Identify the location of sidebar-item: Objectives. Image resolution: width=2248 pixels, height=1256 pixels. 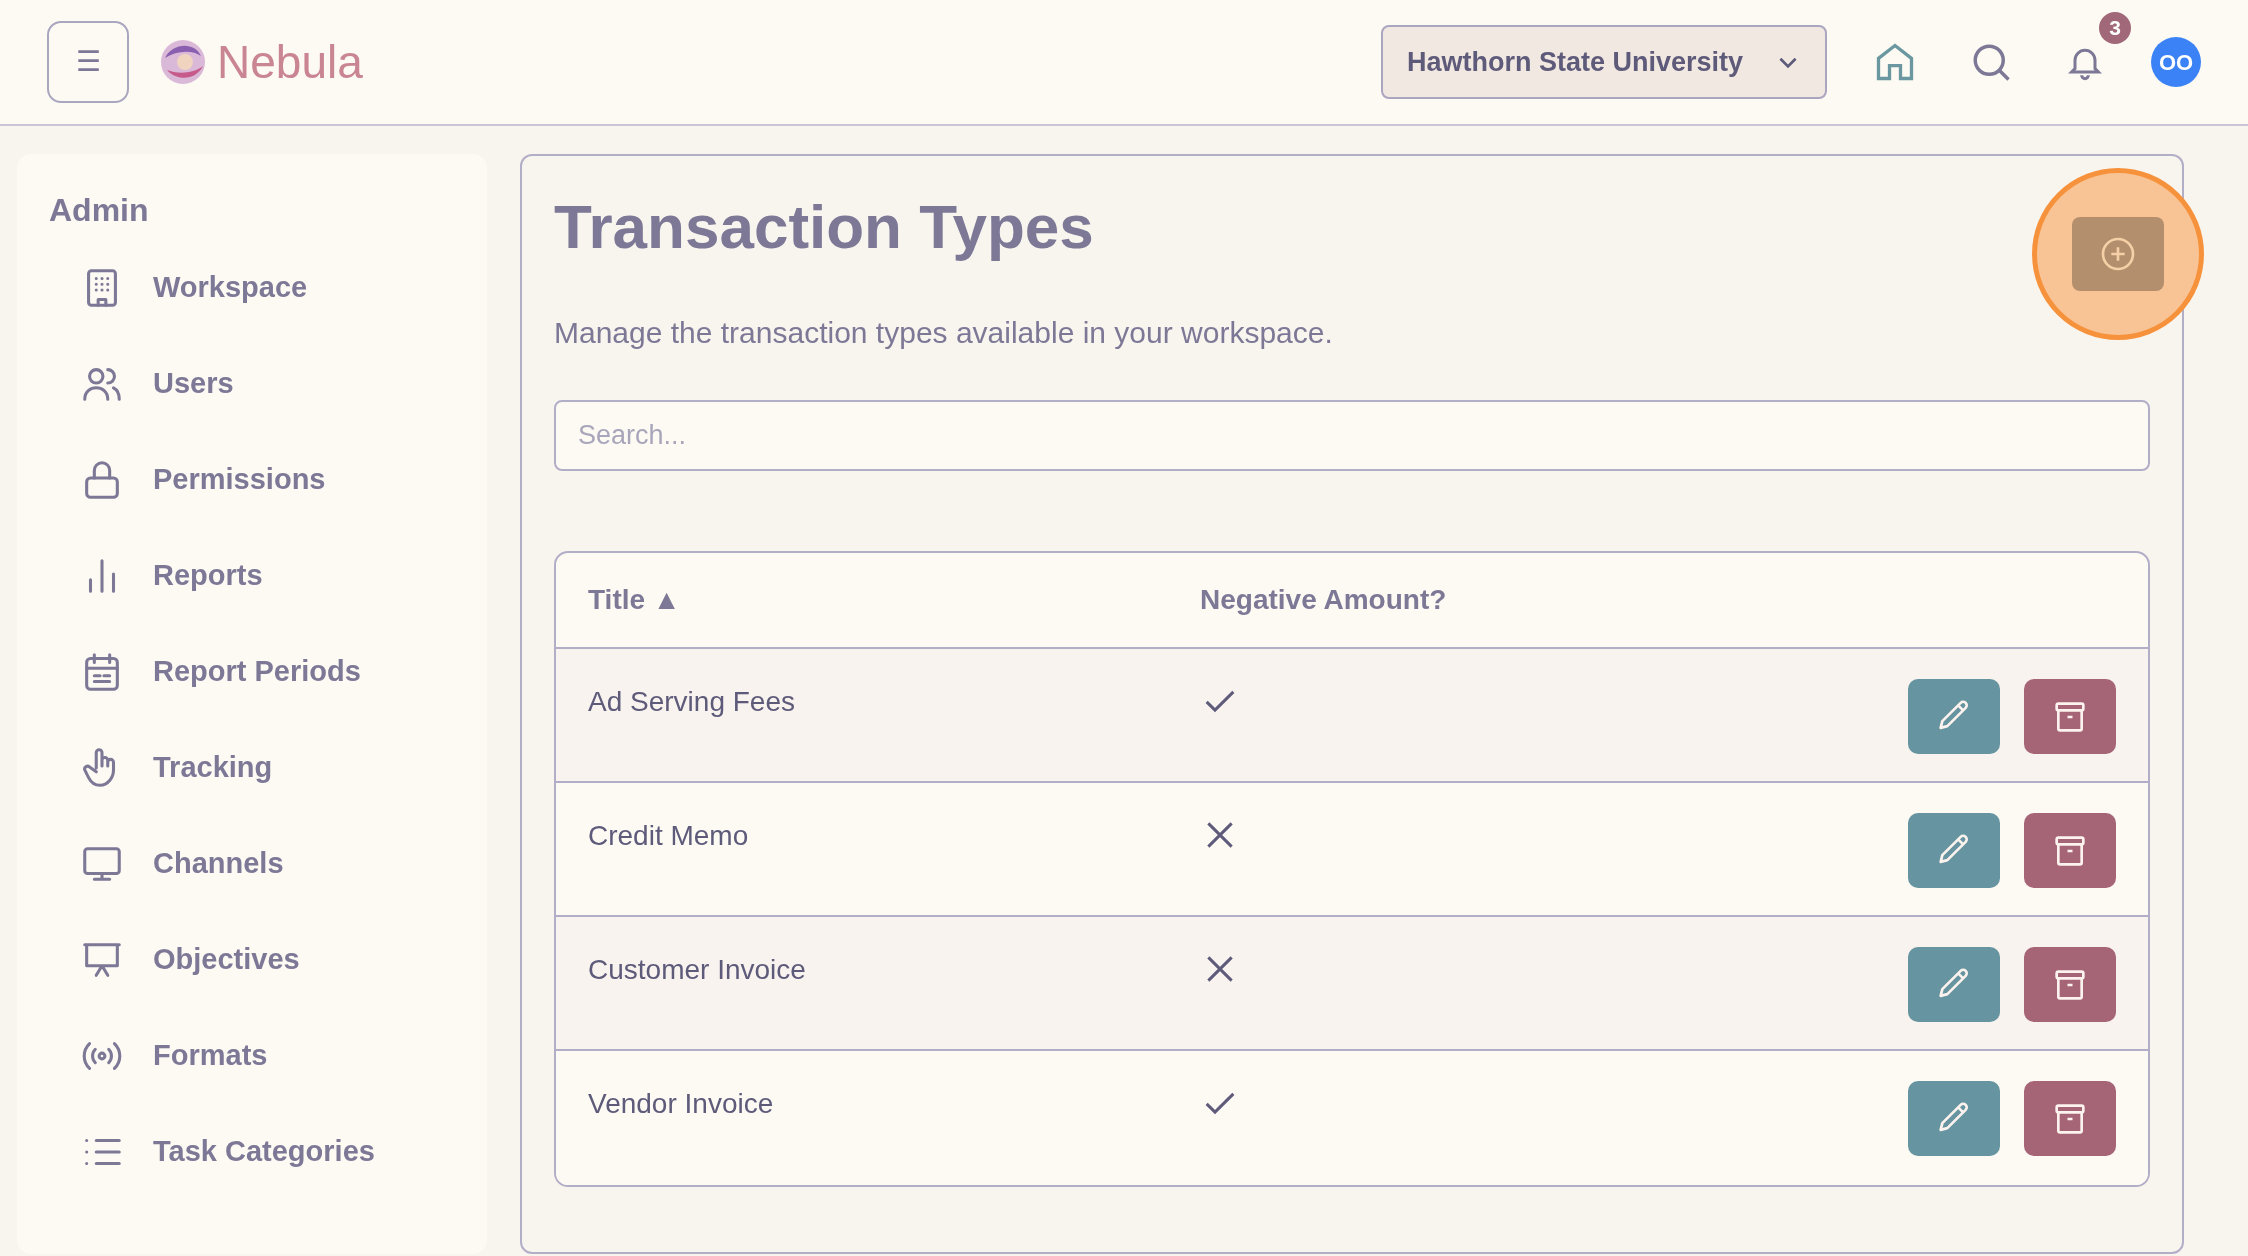
(179, 960).